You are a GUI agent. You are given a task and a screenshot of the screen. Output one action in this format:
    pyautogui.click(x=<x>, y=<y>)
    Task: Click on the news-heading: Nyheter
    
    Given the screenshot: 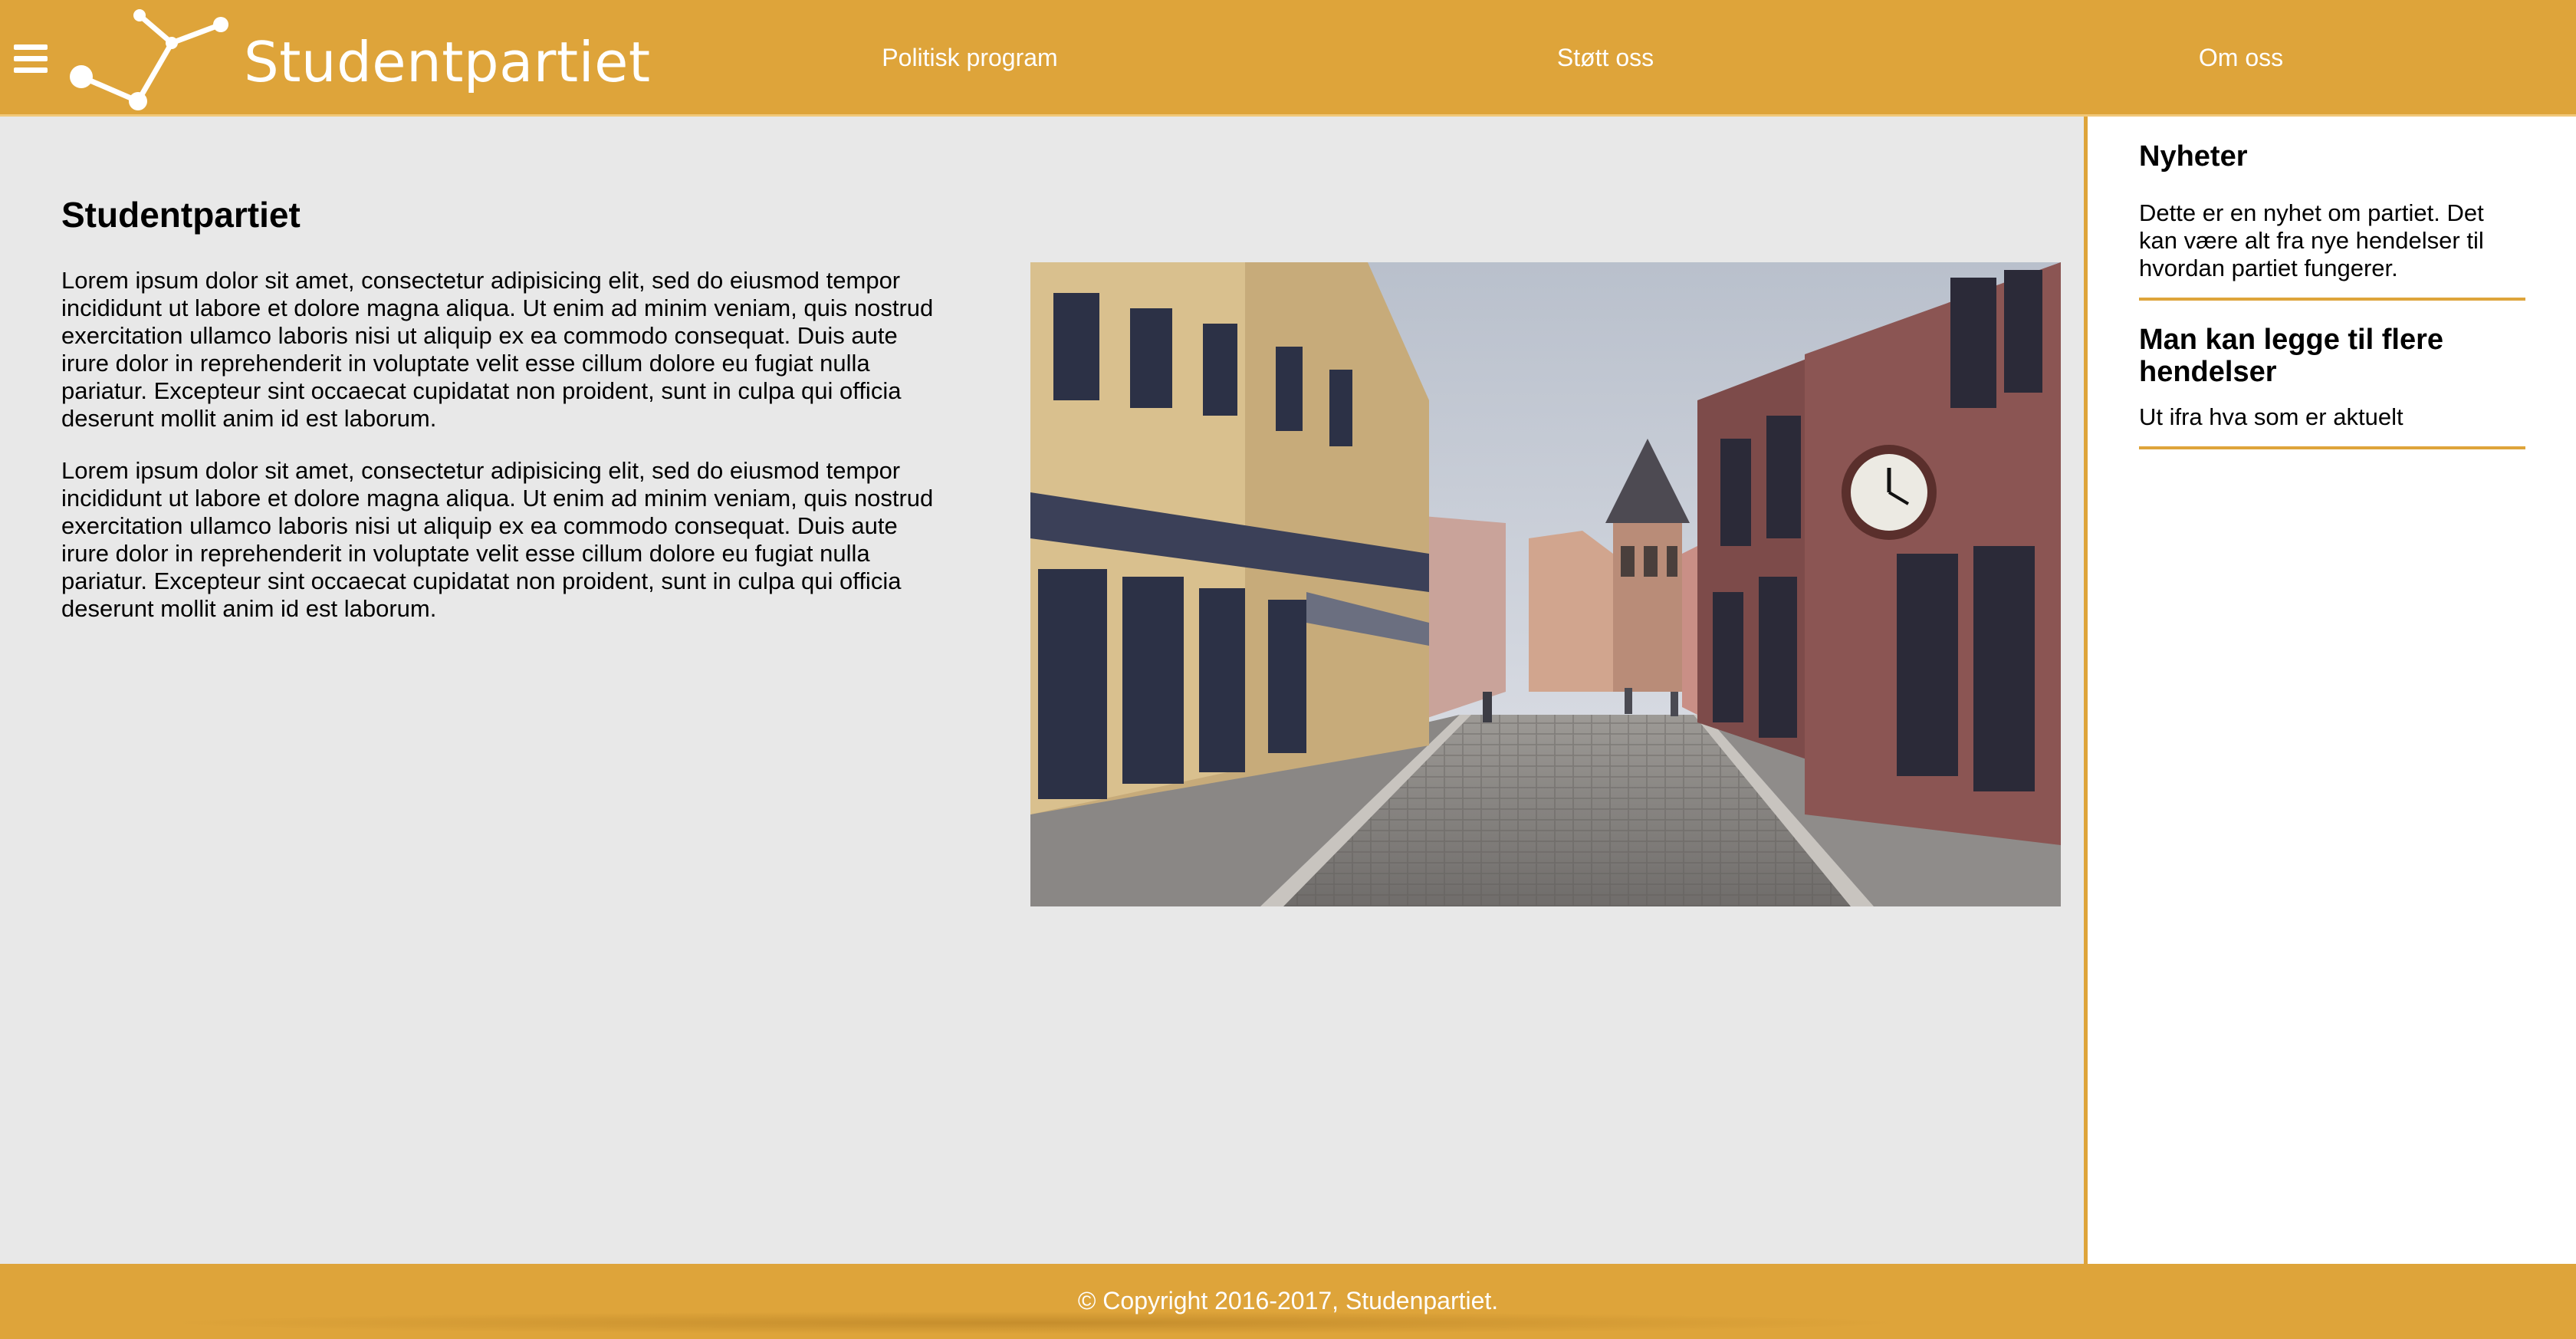 What is the action you would take?
    pyautogui.click(x=2193, y=156)
    